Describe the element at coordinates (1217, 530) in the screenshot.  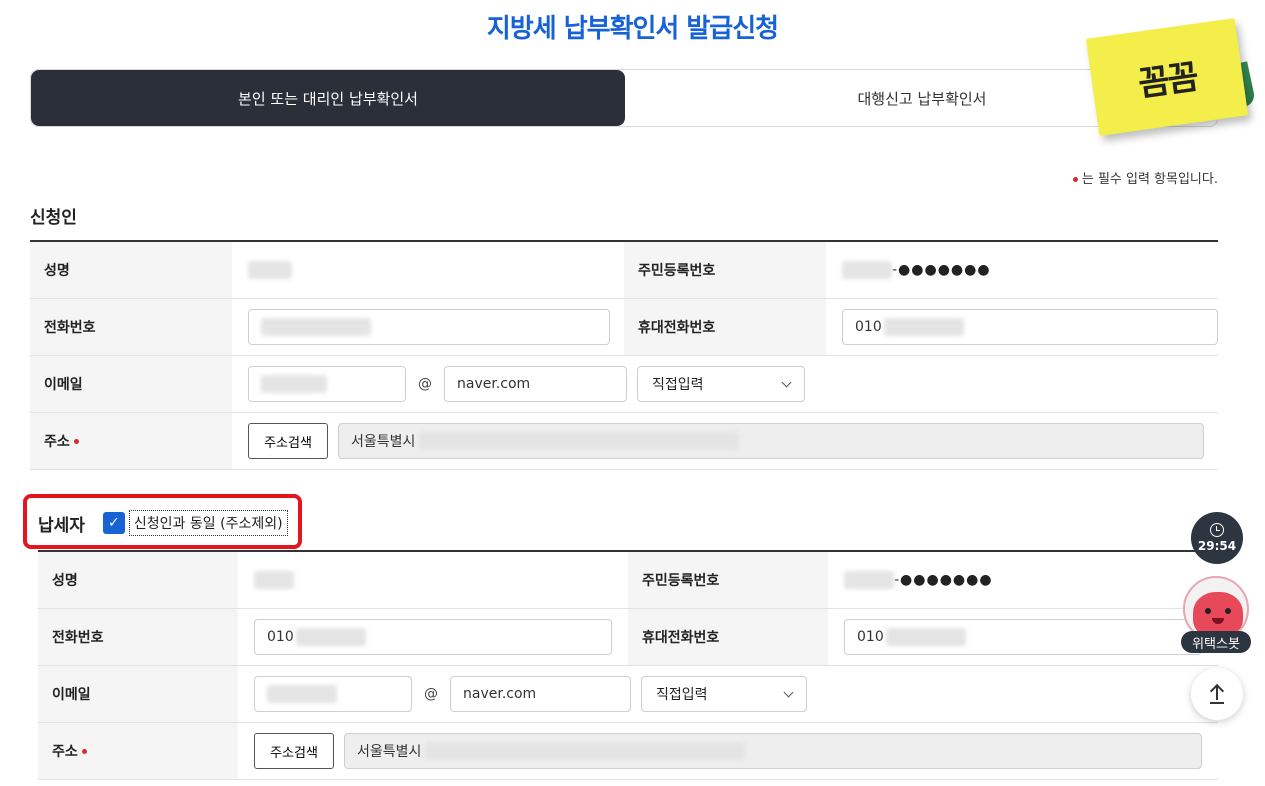
I see `clock-icon` at that location.